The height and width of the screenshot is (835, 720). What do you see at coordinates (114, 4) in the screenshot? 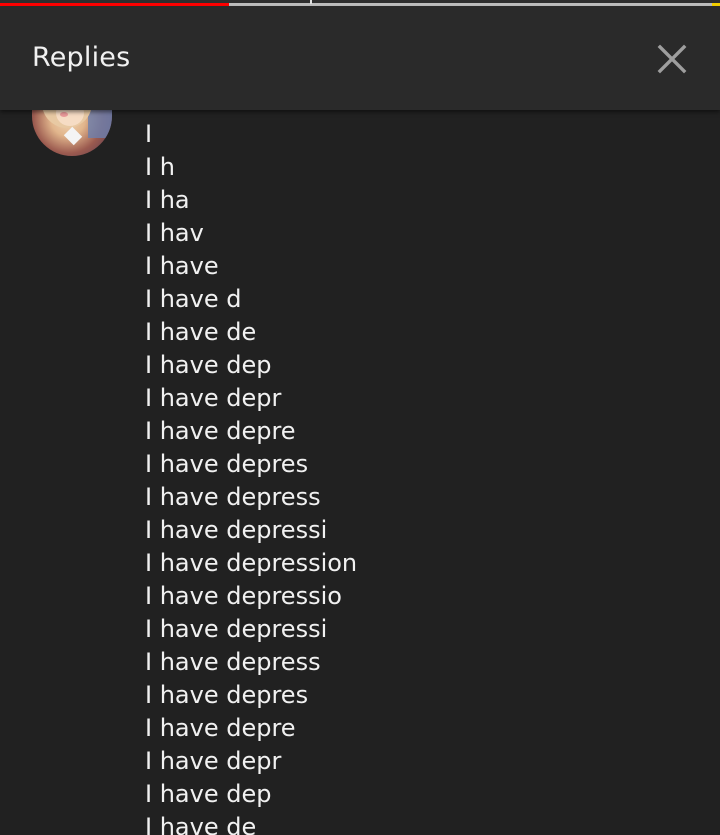
I see `progress-played` at bounding box center [114, 4].